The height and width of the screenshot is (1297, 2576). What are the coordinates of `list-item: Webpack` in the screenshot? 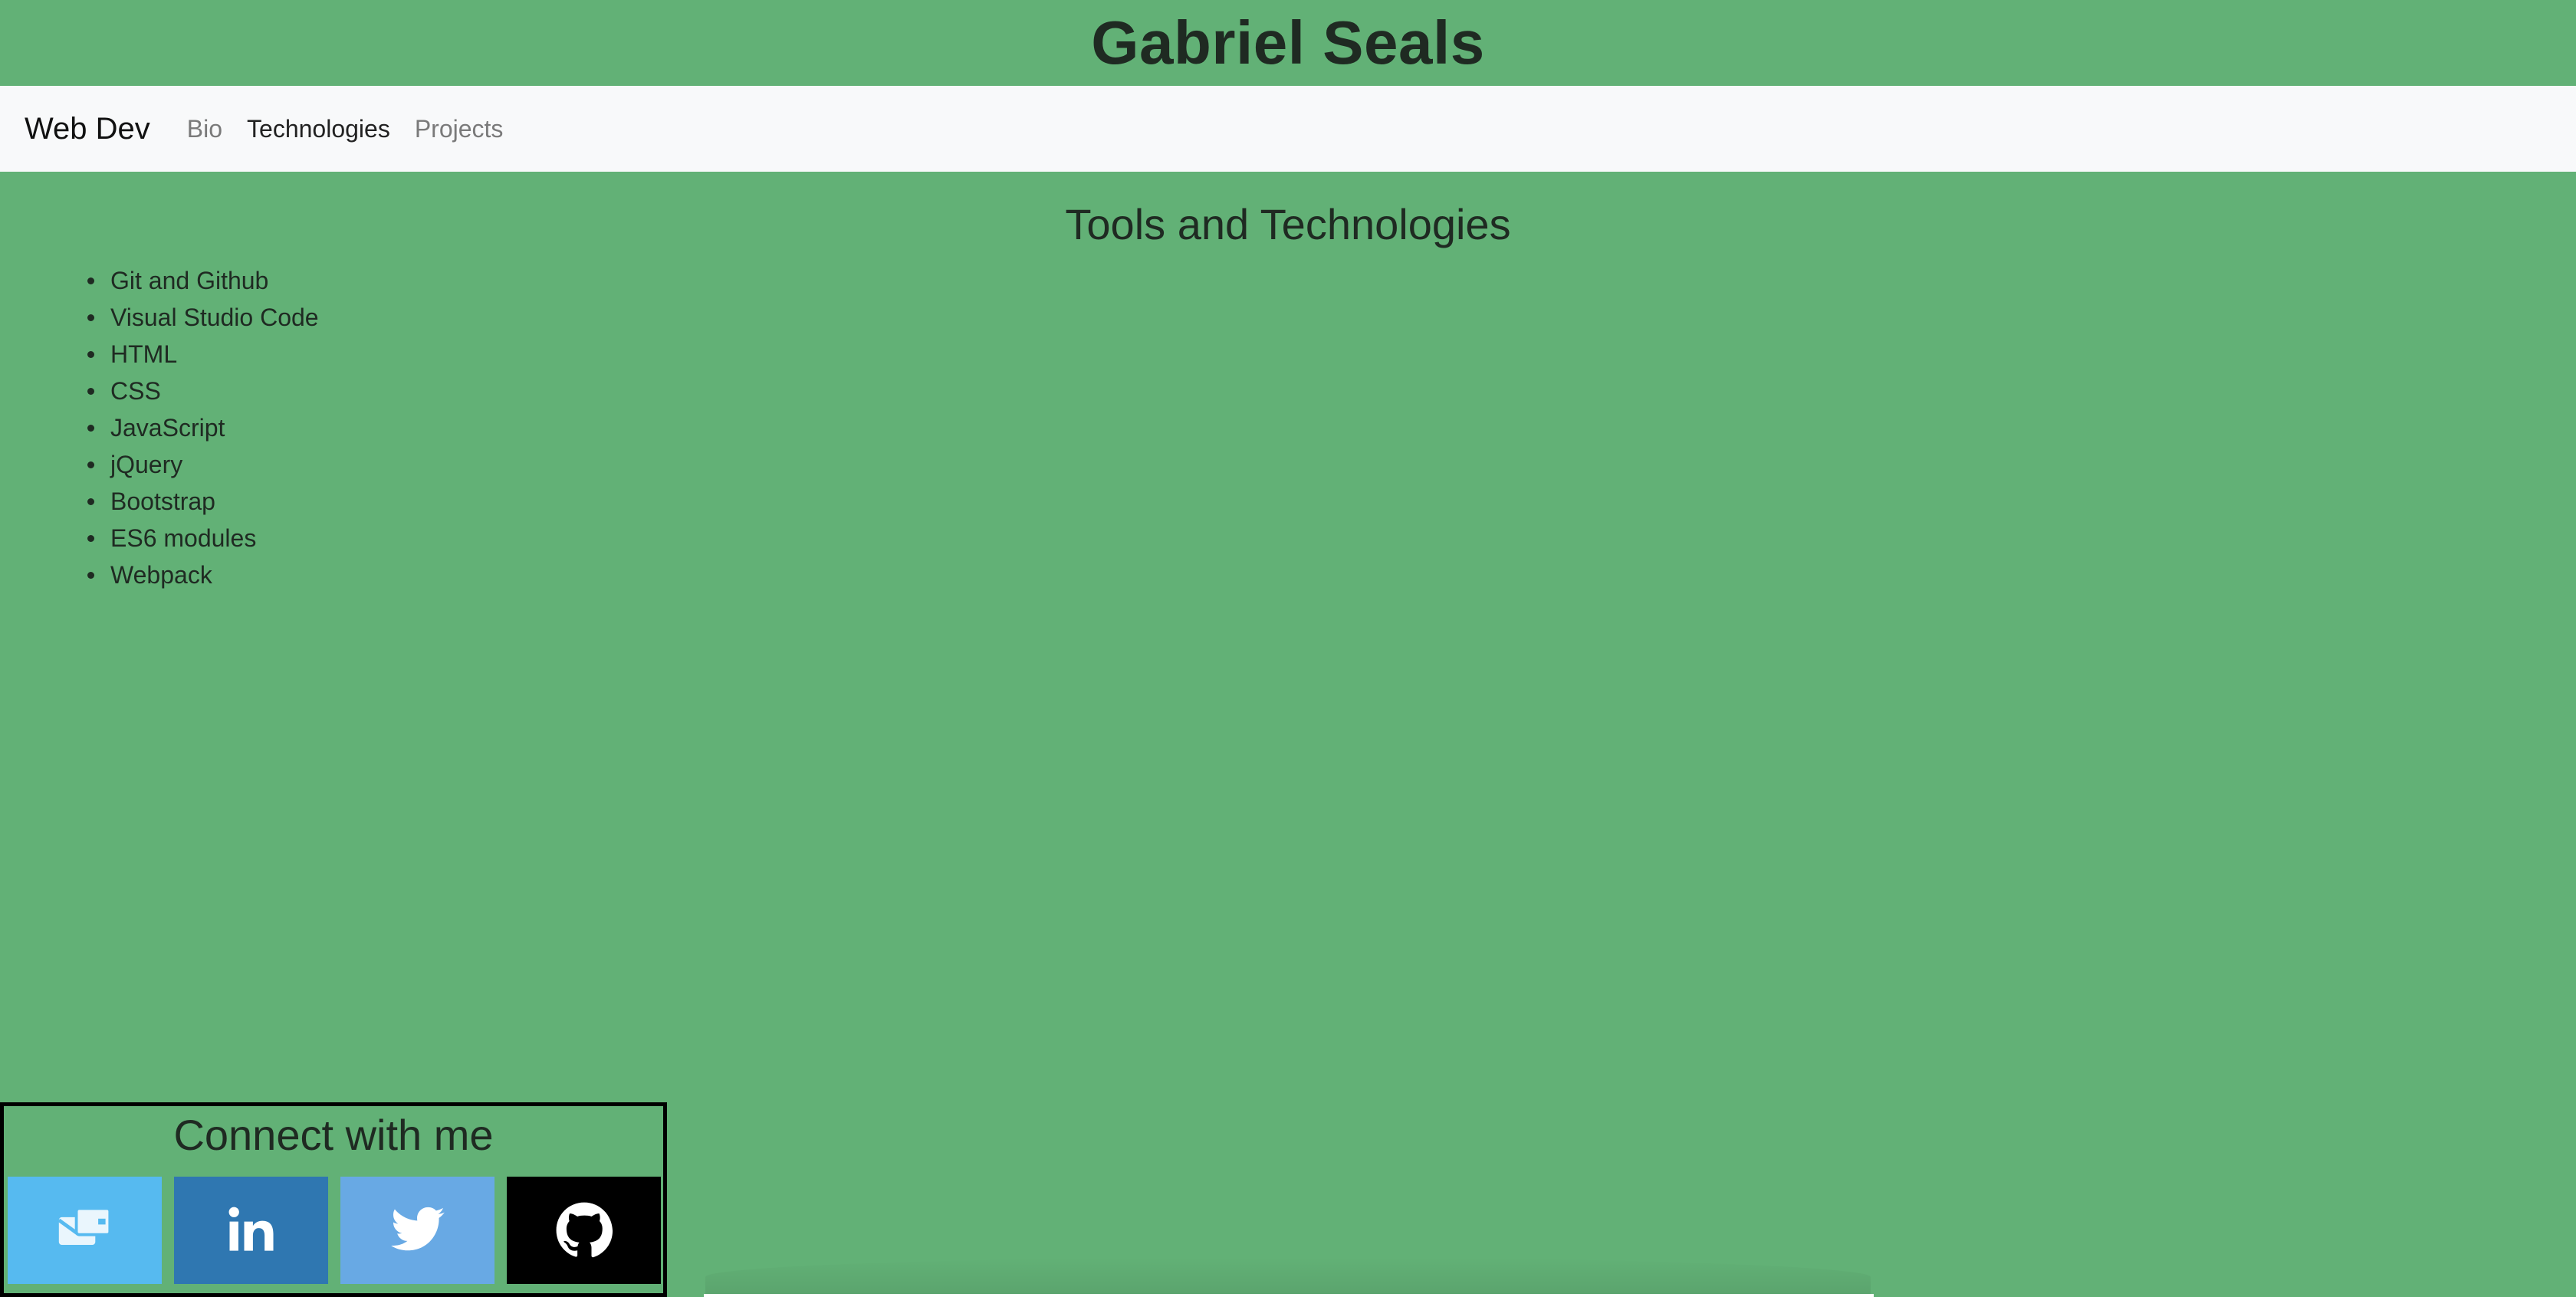 It's located at (1332, 575).